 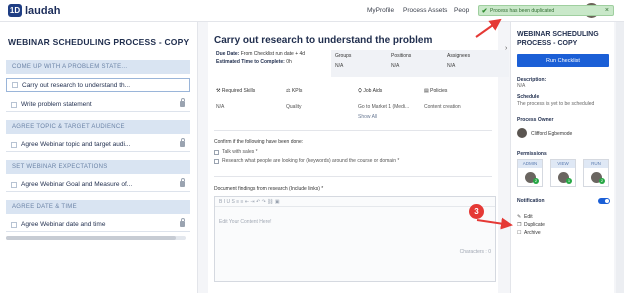 I want to click on confirm-item-label: Talk with sales *, so click(x=240, y=152).